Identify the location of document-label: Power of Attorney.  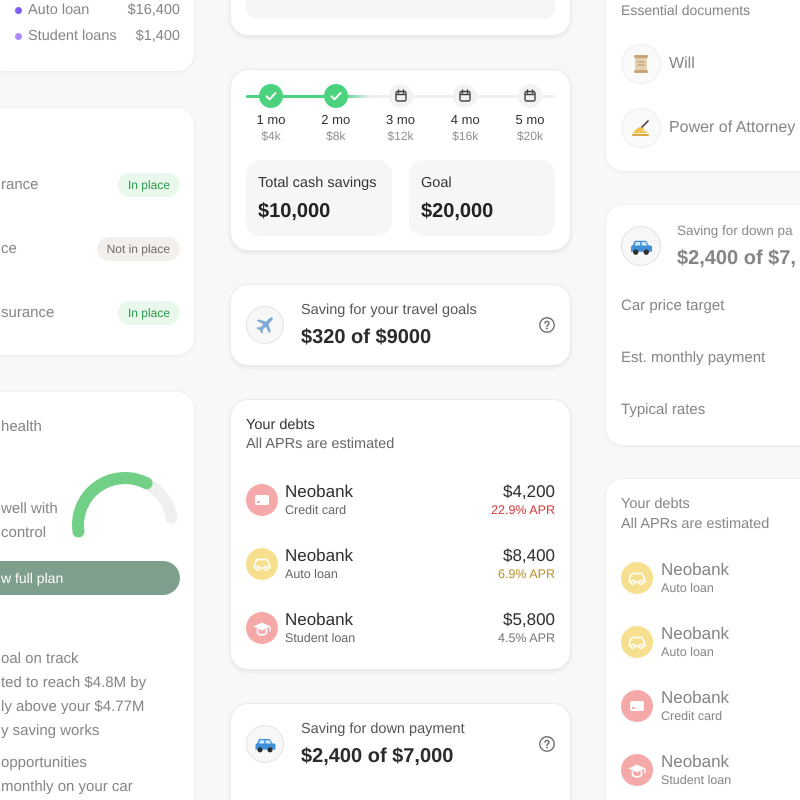
(732, 128).